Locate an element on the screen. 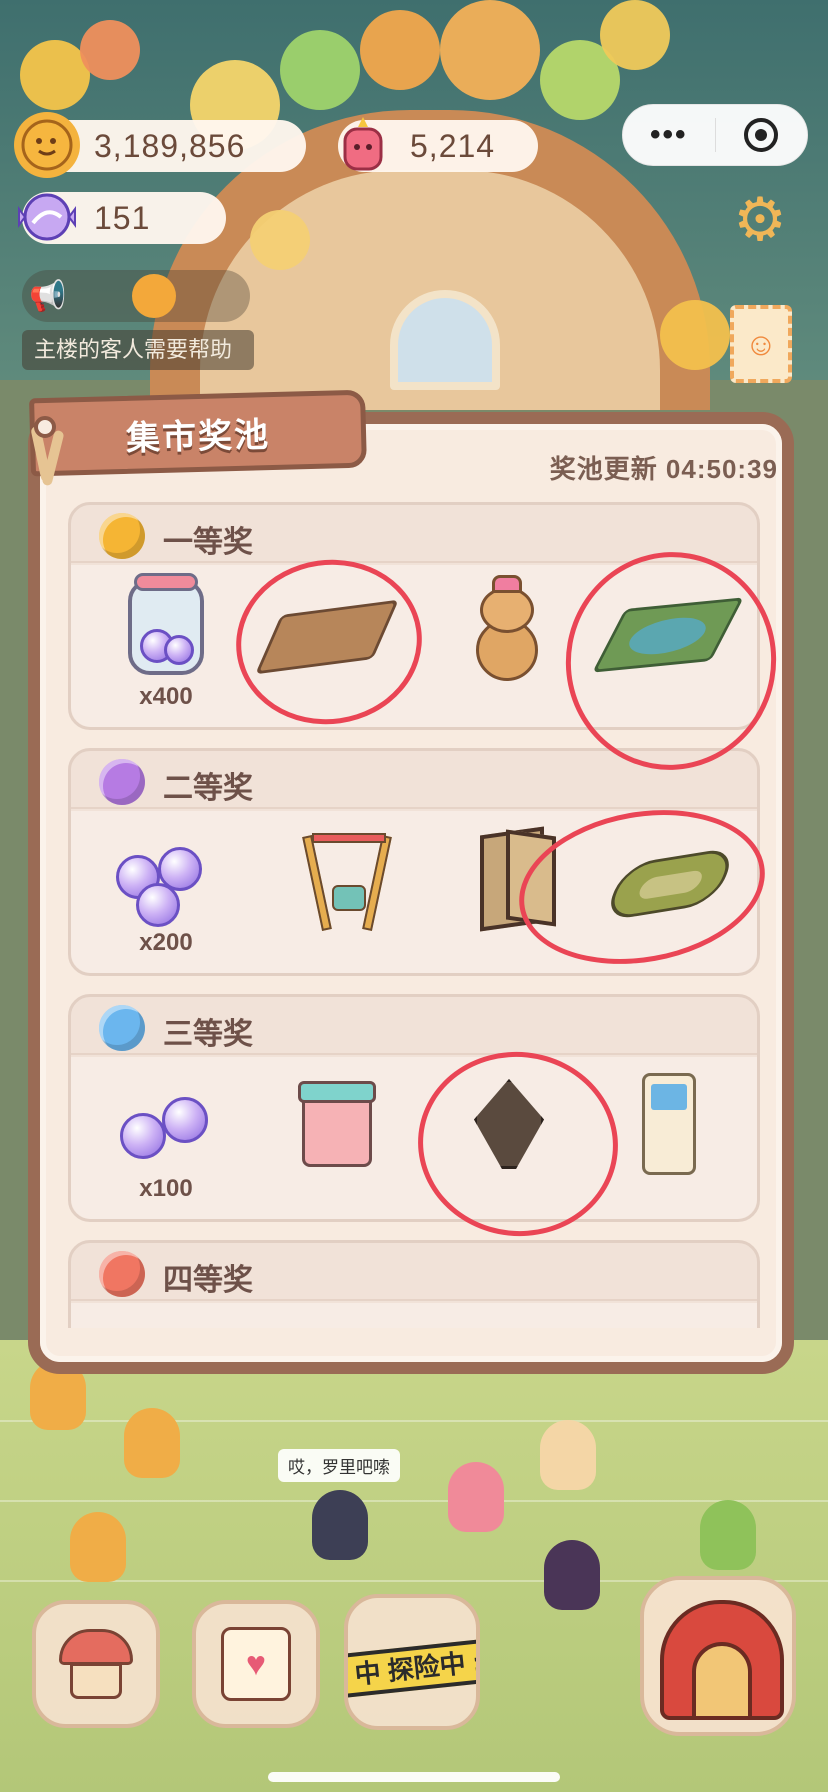 The width and height of the screenshot is (828, 1792). prize-teddy-bear is located at coordinates (506, 648).